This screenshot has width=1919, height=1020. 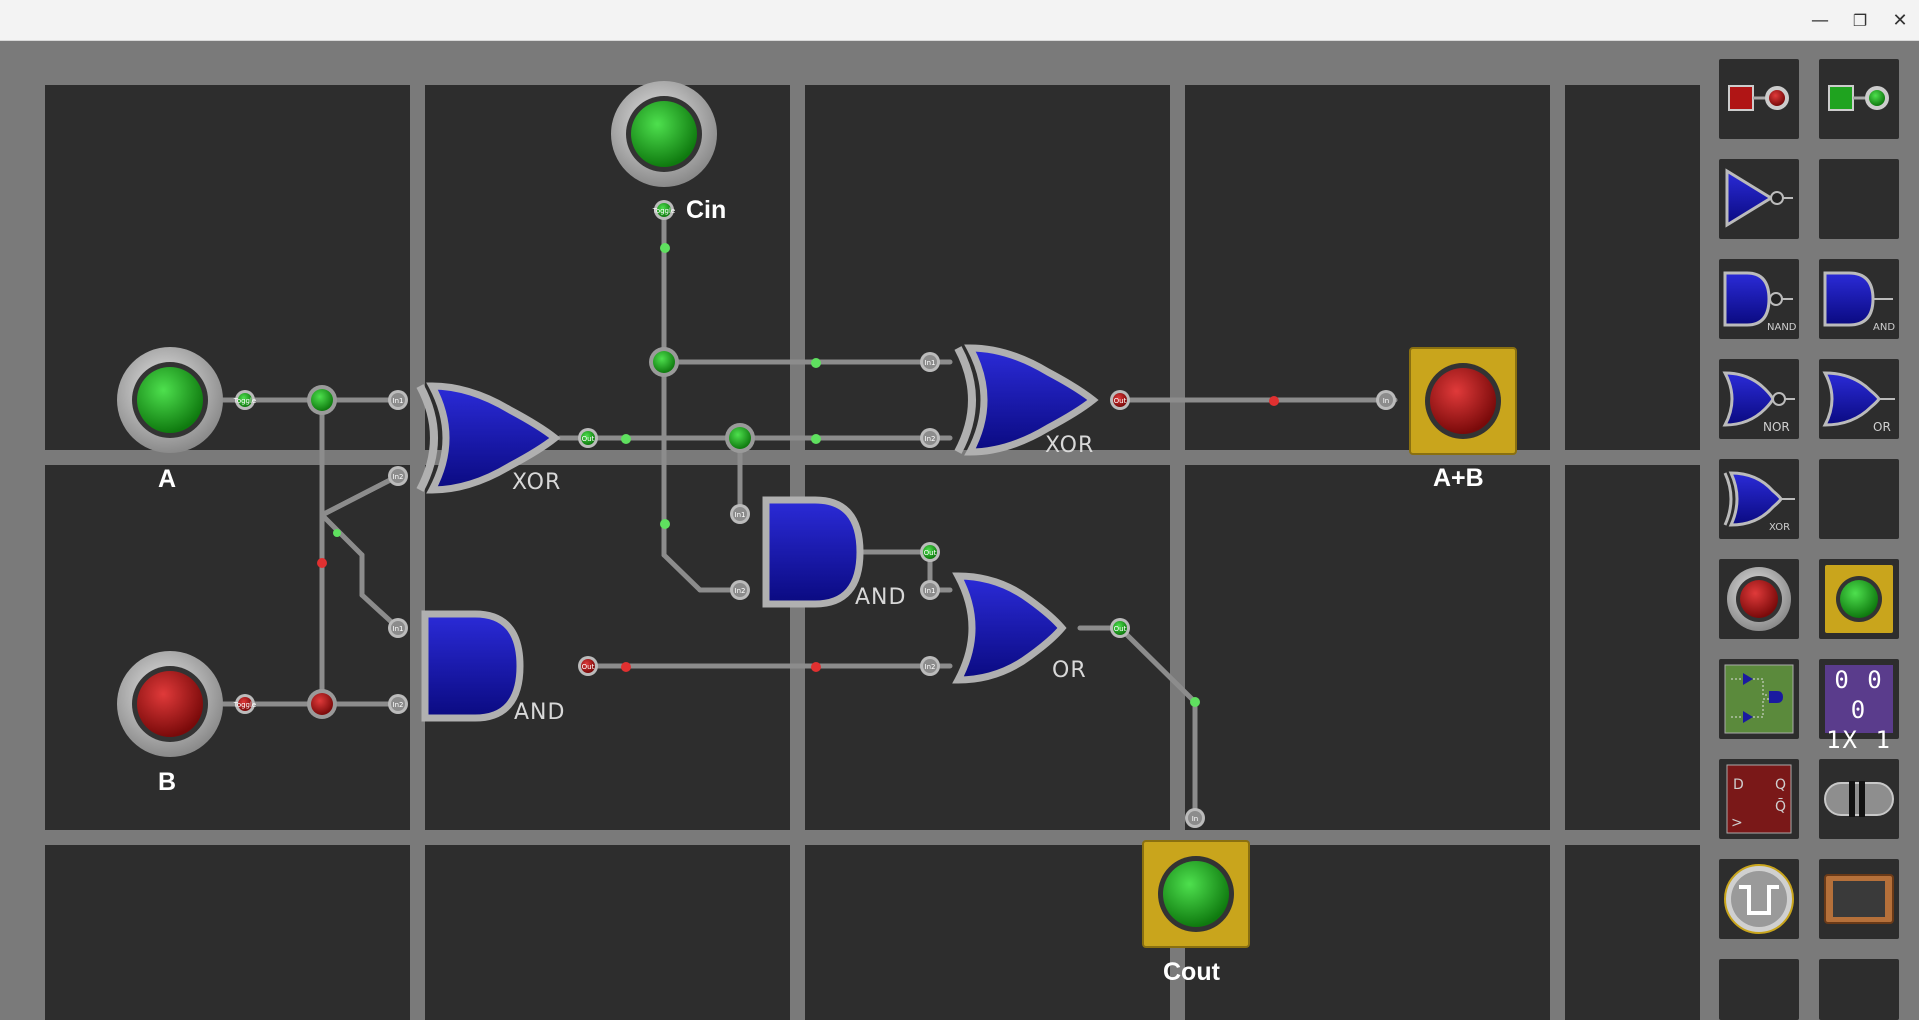 What do you see at coordinates (1196, 894) in the screenshot?
I see `output-cout-light` at bounding box center [1196, 894].